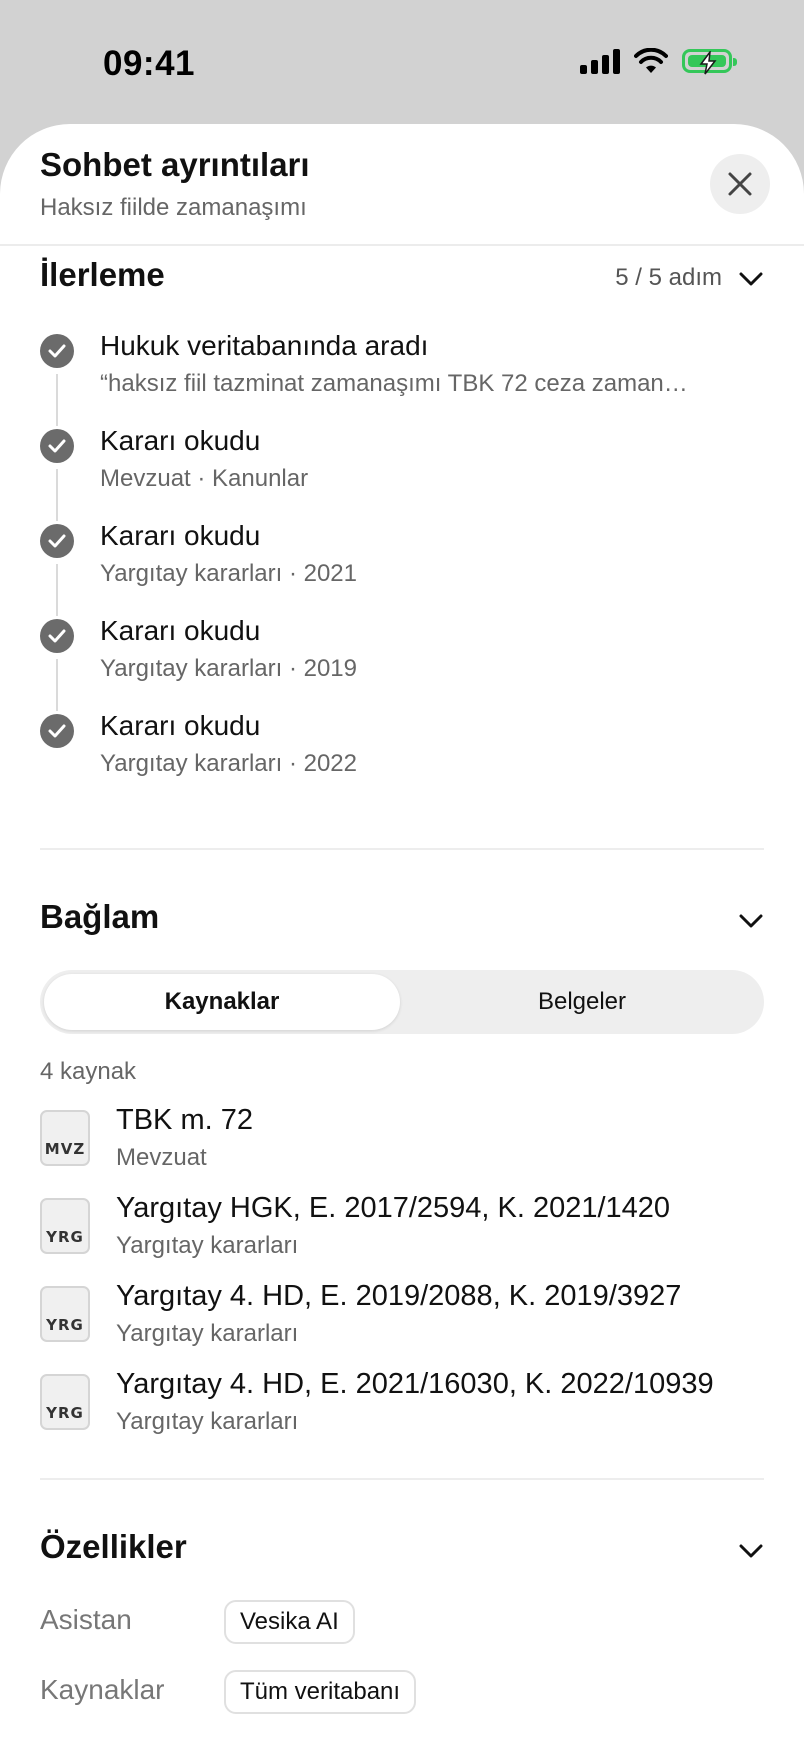  I want to click on sheet-title: Sohbet ayrıntıları, so click(175, 164).